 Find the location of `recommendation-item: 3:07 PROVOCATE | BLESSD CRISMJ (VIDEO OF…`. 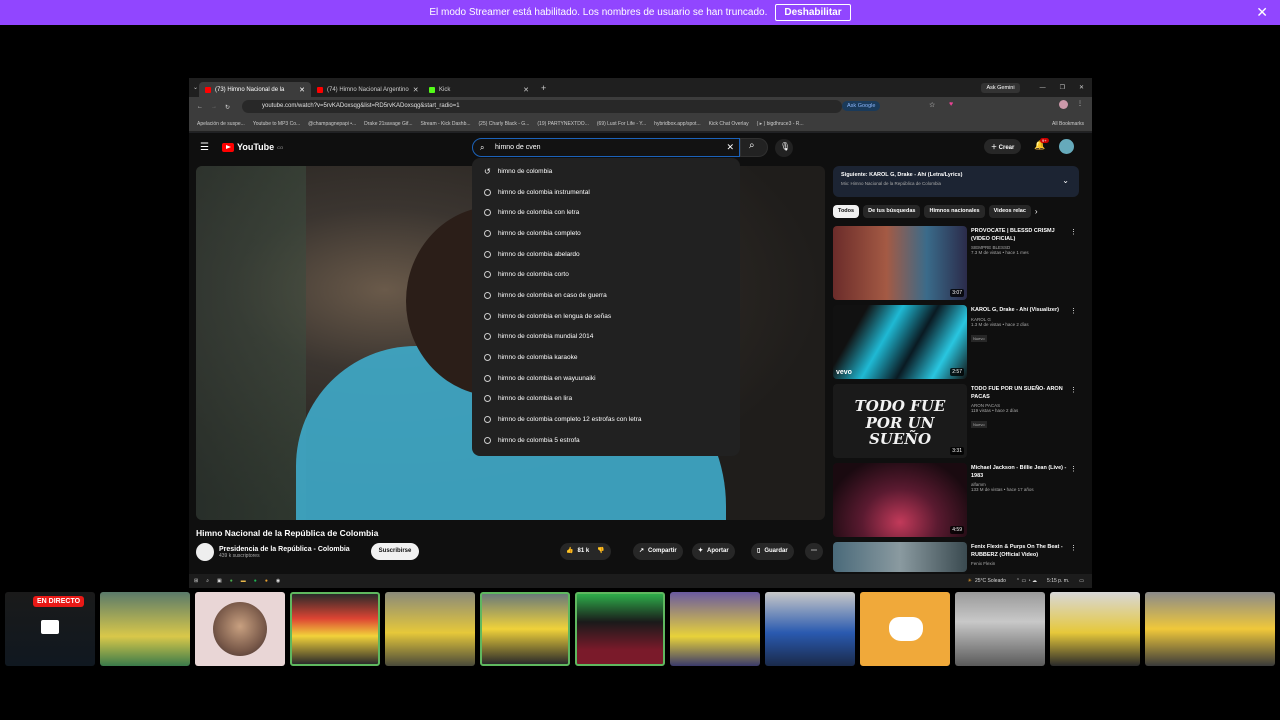

recommendation-item: 3:07 PROVOCATE | BLESSD CRISMJ (VIDEO OF… is located at coordinates (956, 264).